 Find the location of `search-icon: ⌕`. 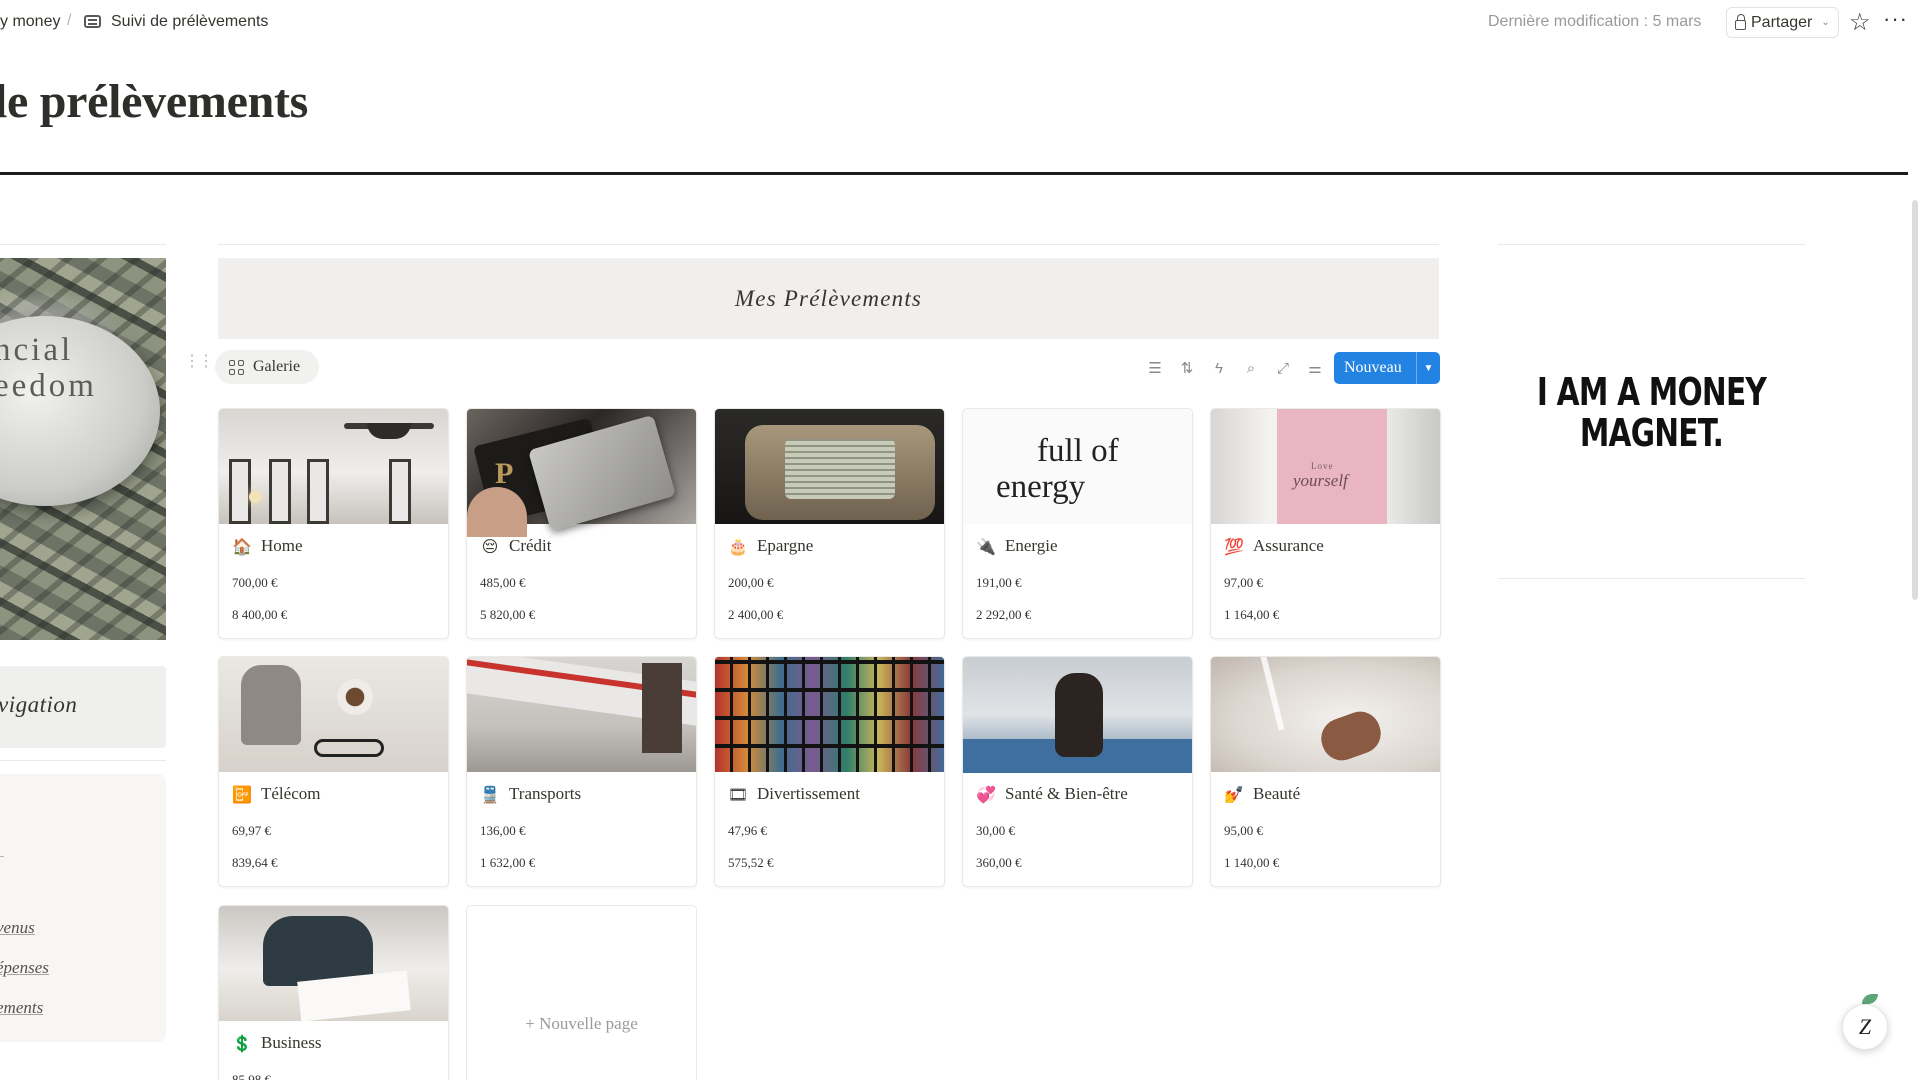

search-icon: ⌕ is located at coordinates (1251, 368).